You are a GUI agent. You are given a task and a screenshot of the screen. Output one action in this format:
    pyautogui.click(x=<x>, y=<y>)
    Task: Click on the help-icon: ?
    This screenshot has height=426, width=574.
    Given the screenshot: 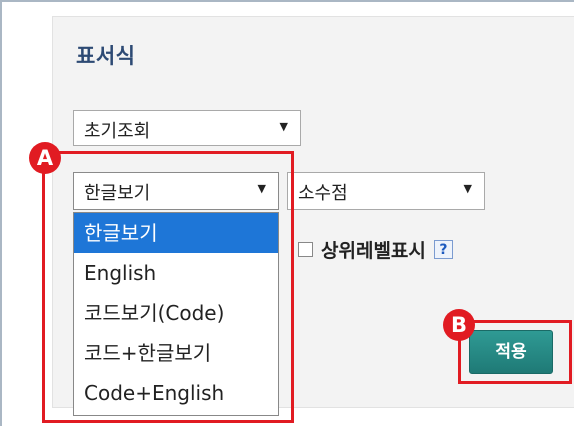 What is the action you would take?
    pyautogui.click(x=443, y=249)
    